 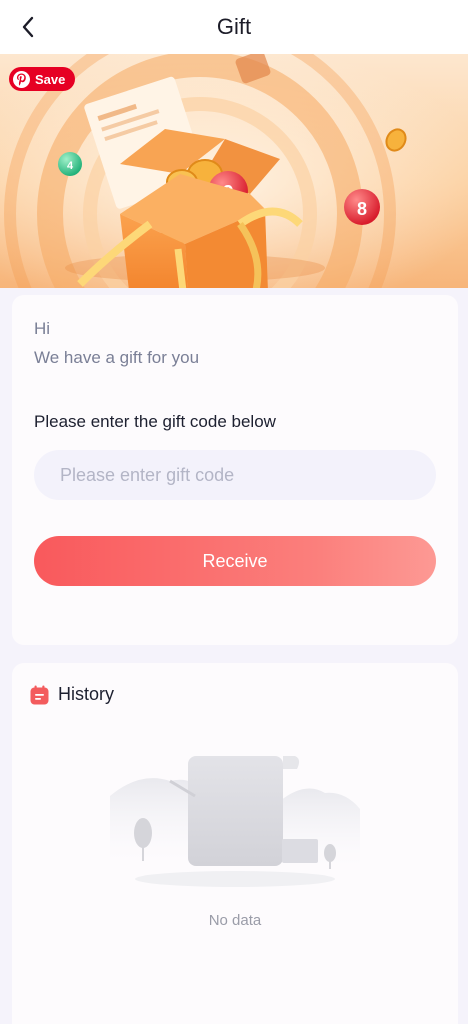 I want to click on top-bar: Gift, so click(x=234, y=27).